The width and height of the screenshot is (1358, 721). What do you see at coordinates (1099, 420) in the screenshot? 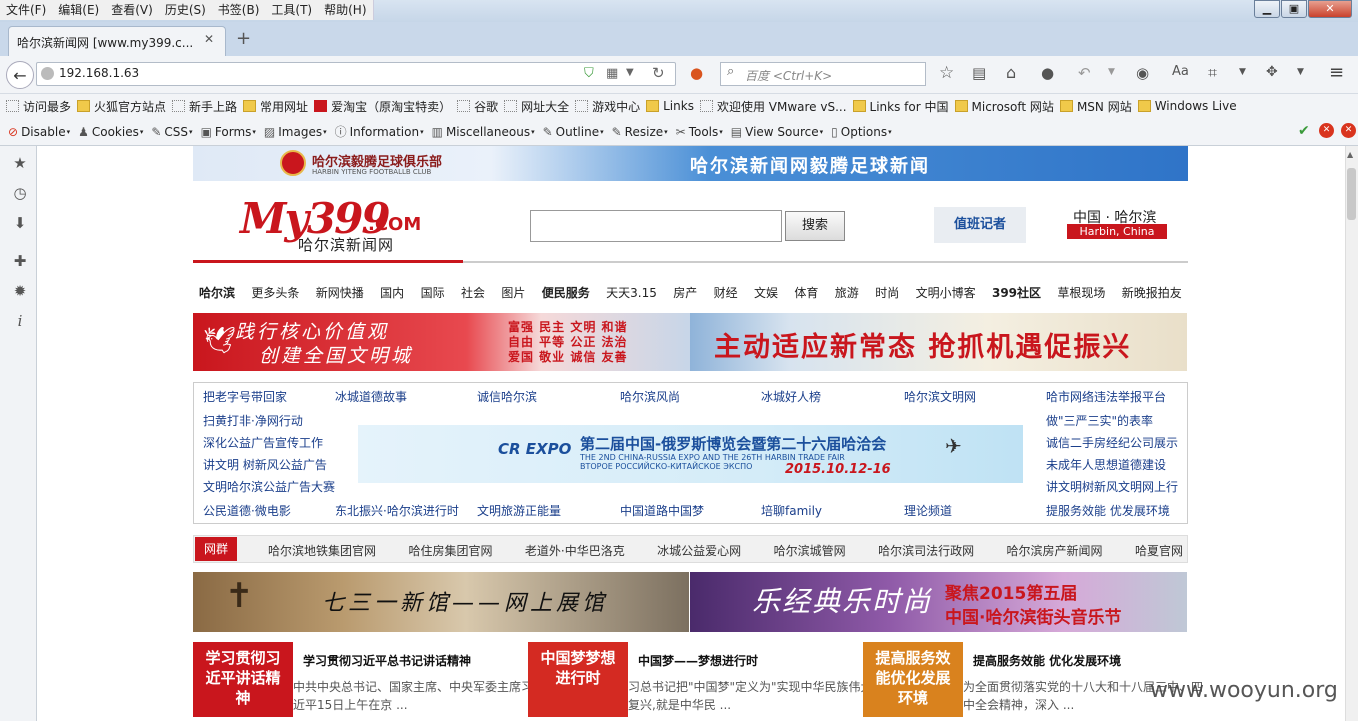
I see `link-item: 做"三严三实"的表率` at bounding box center [1099, 420].